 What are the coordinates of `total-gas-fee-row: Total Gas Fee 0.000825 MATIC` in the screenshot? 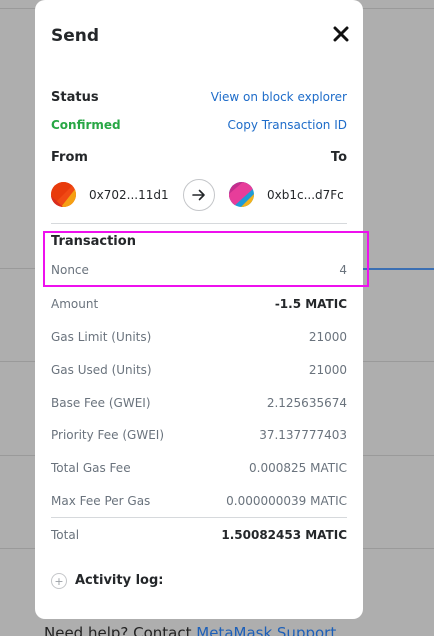 It's located at (199, 470).